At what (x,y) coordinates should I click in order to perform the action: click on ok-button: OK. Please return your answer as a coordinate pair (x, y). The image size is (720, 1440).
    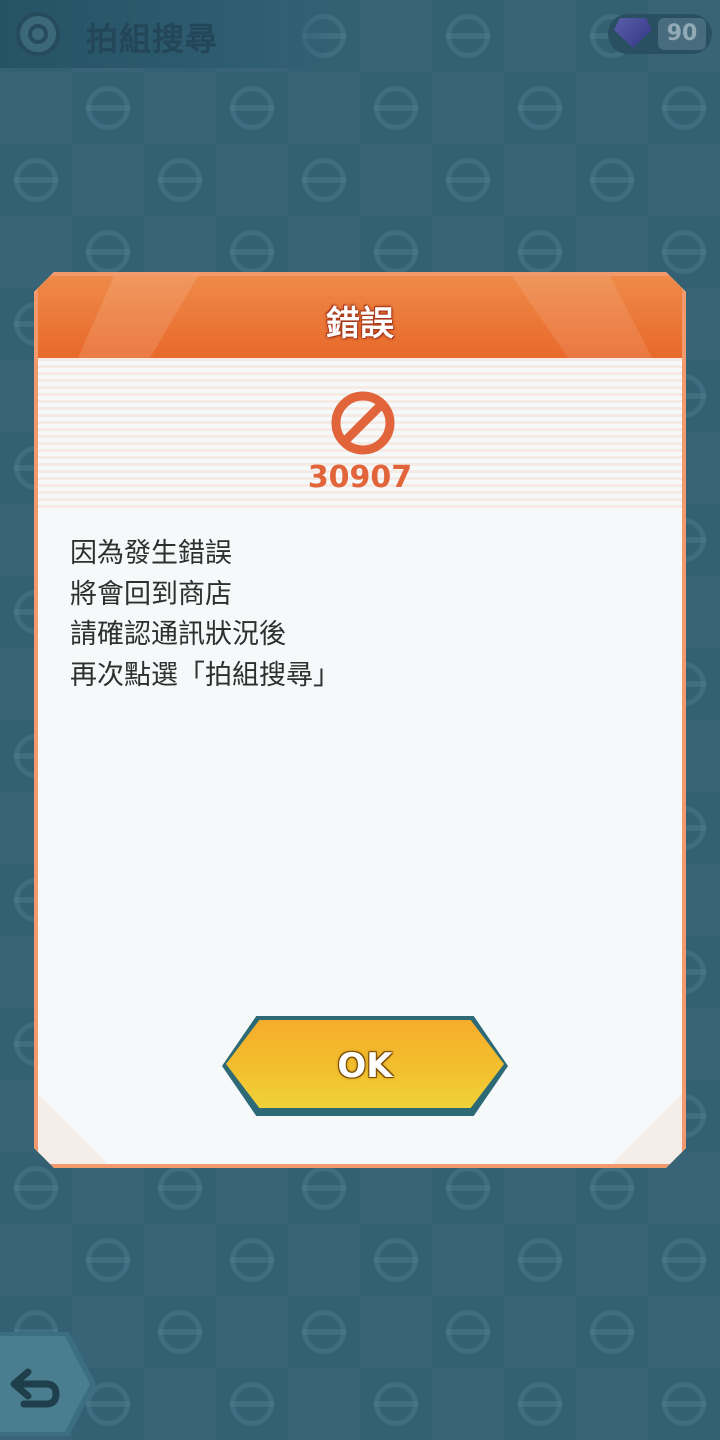
    Looking at the image, I should click on (365, 1066).